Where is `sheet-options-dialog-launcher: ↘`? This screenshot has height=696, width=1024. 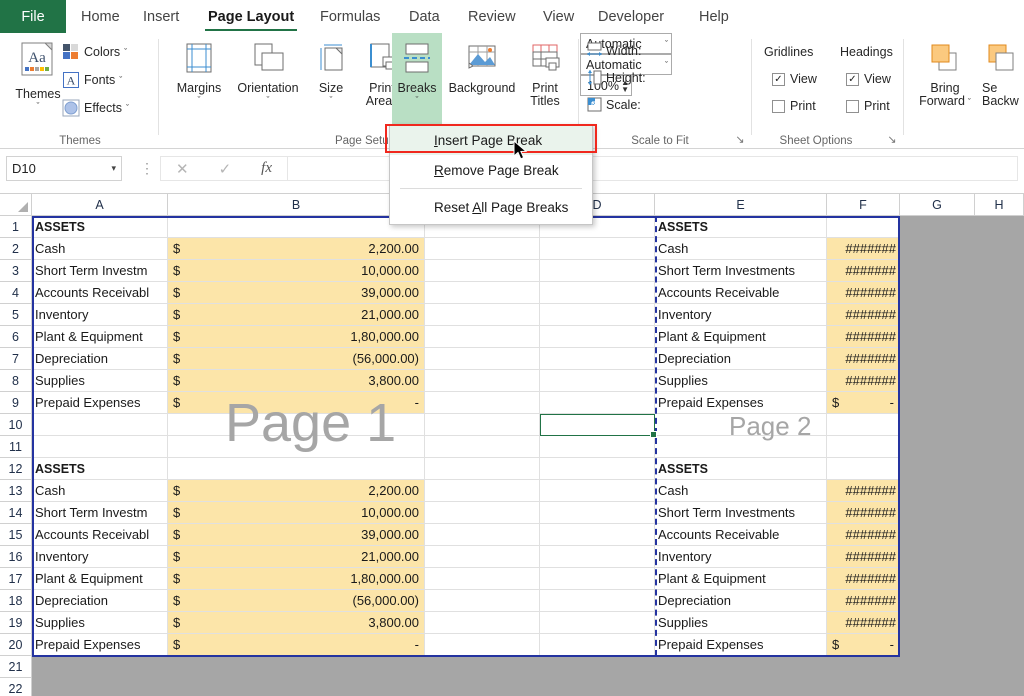
sheet-options-dialog-launcher: ↘ is located at coordinates (892, 140).